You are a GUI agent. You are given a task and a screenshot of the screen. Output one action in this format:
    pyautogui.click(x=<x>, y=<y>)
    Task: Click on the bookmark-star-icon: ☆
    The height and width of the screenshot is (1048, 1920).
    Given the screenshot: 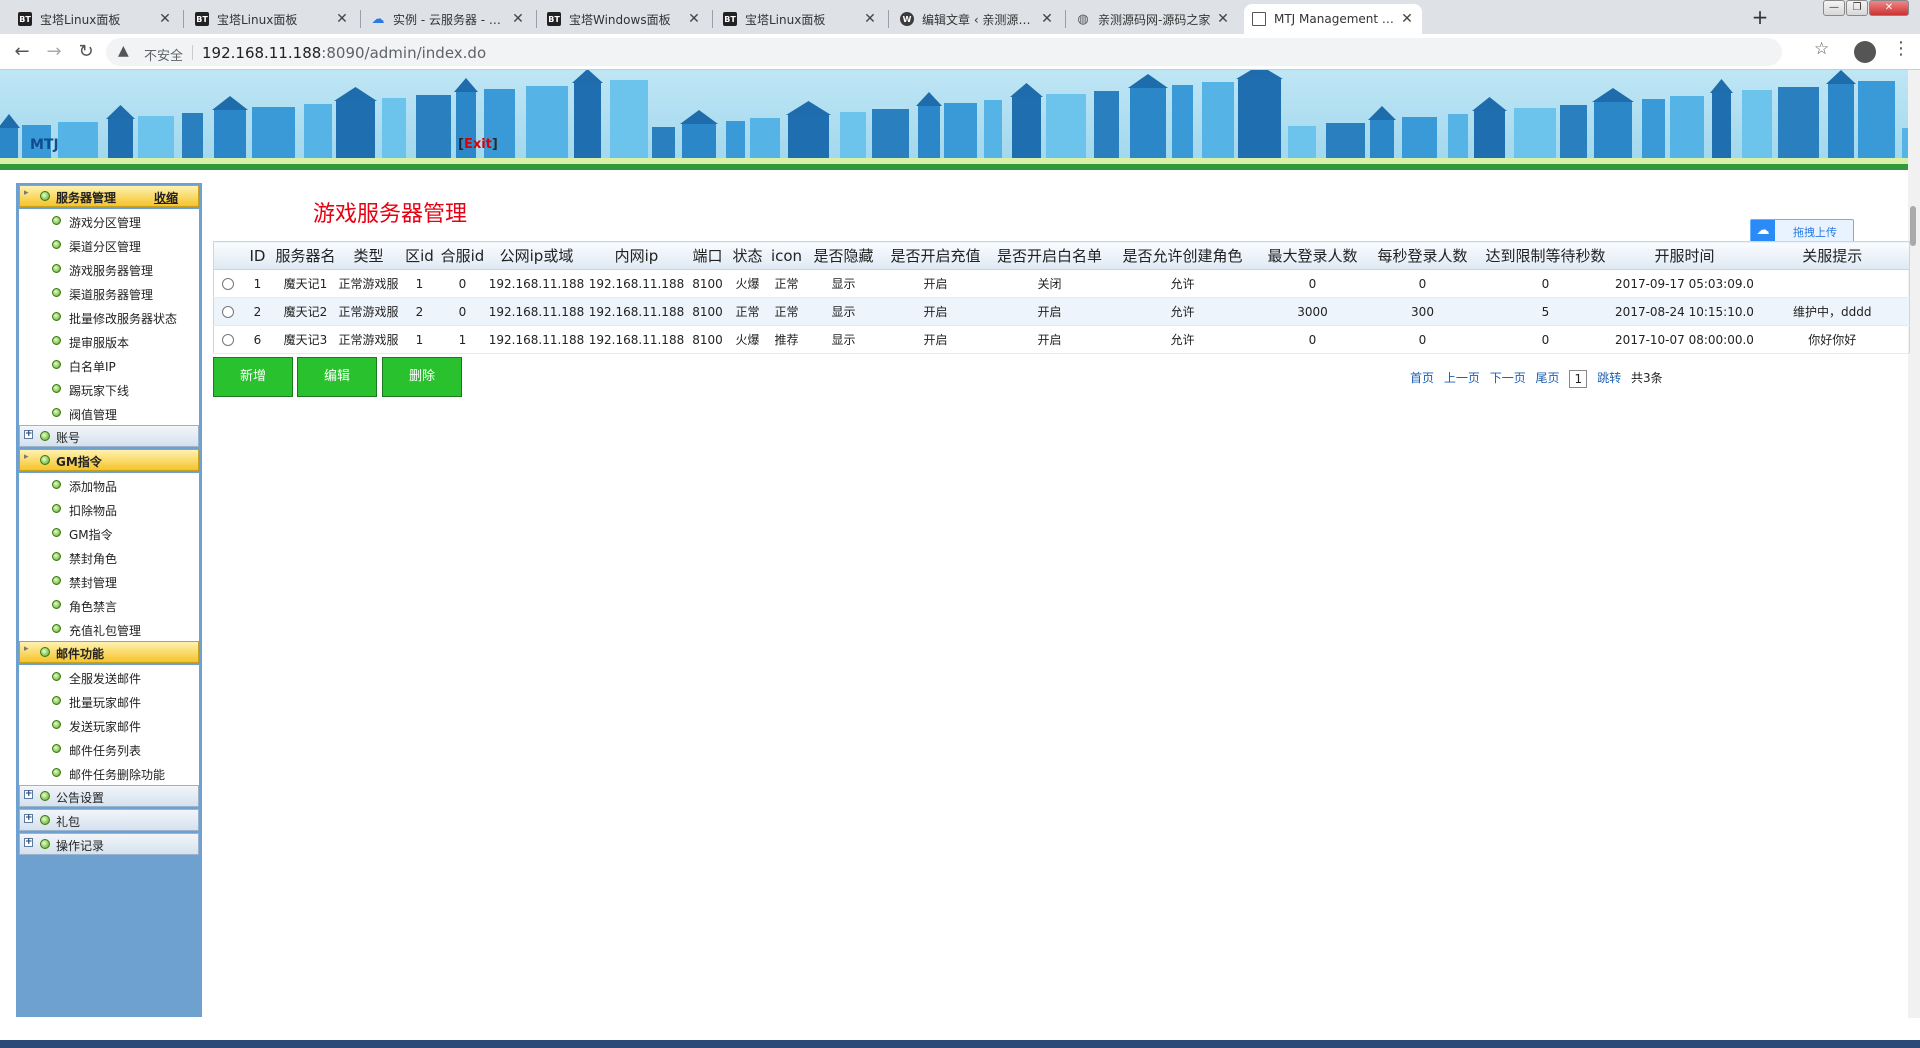 What is the action you would take?
    pyautogui.click(x=1821, y=49)
    